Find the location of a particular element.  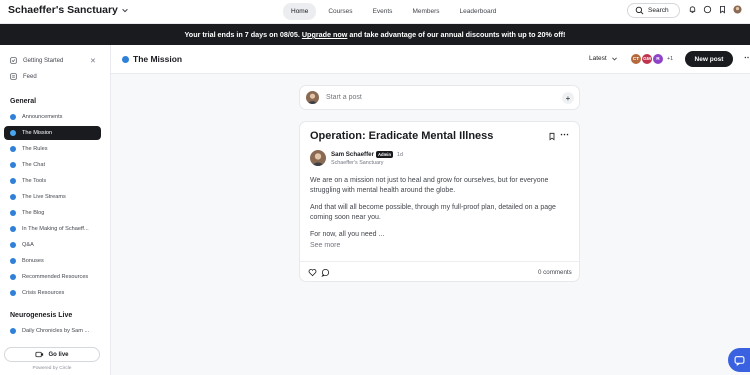

sidebar-item-the-chat: The Chat is located at coordinates (52, 165).